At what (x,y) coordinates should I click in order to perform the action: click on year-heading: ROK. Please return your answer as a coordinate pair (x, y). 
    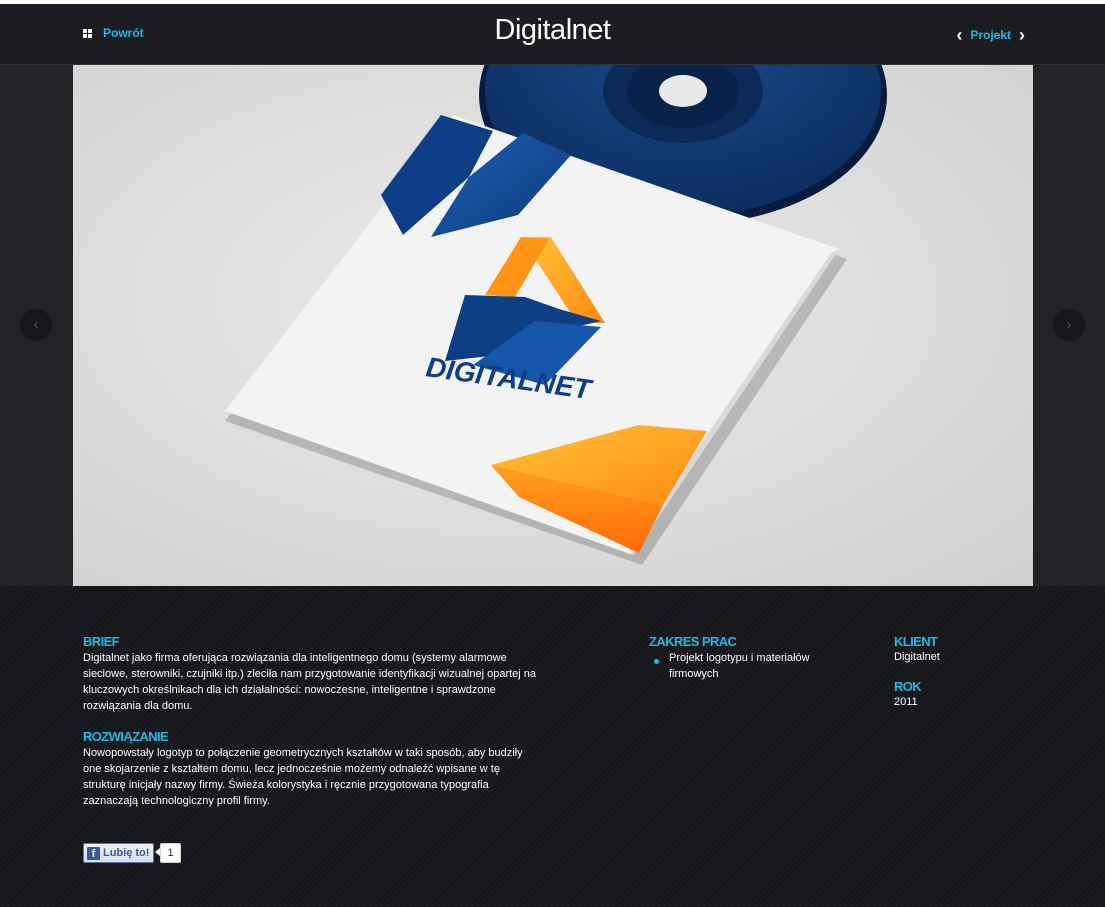
    Looking at the image, I should click on (908, 686).